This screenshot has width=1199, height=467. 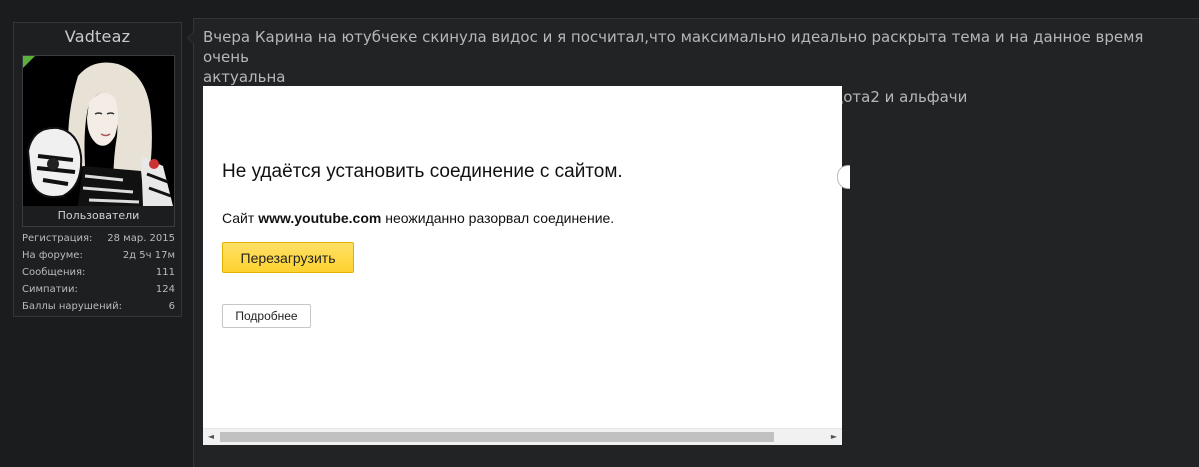 I want to click on stat-likes: Симпатии: 124, so click(x=98, y=289).